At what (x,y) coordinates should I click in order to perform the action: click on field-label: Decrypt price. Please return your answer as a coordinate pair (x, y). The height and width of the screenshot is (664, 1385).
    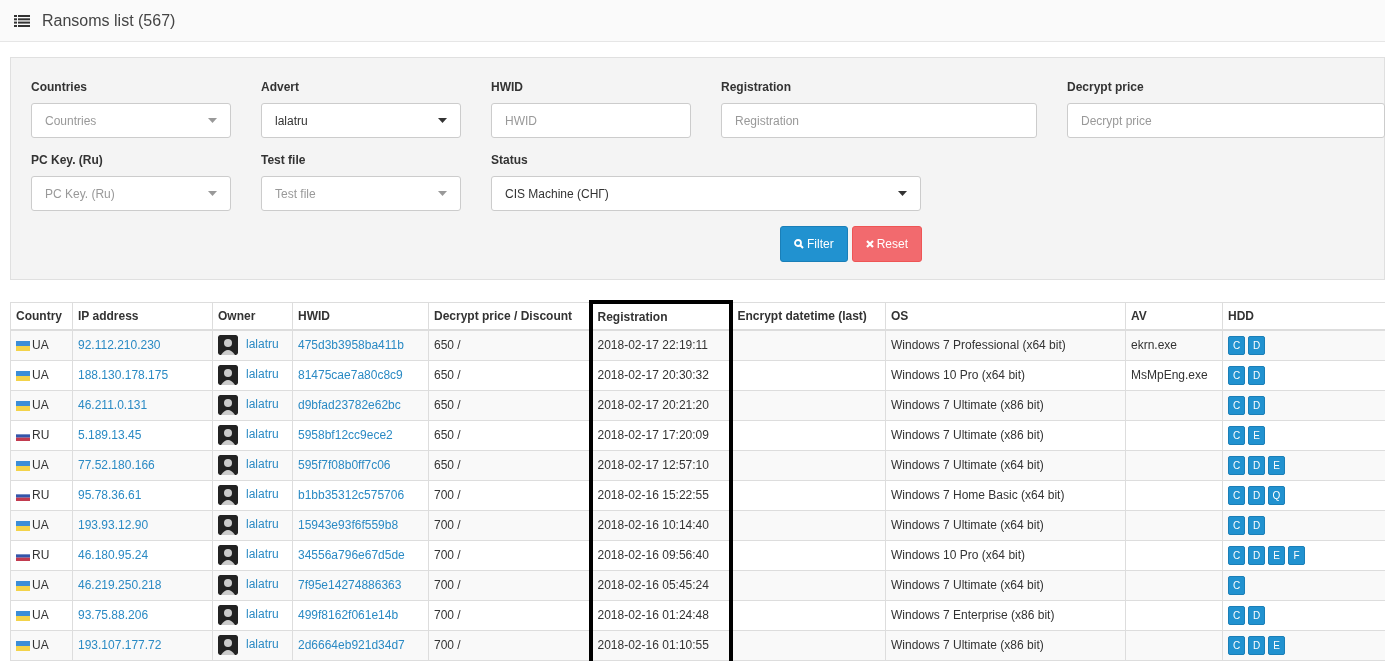
    Looking at the image, I should click on (1106, 87).